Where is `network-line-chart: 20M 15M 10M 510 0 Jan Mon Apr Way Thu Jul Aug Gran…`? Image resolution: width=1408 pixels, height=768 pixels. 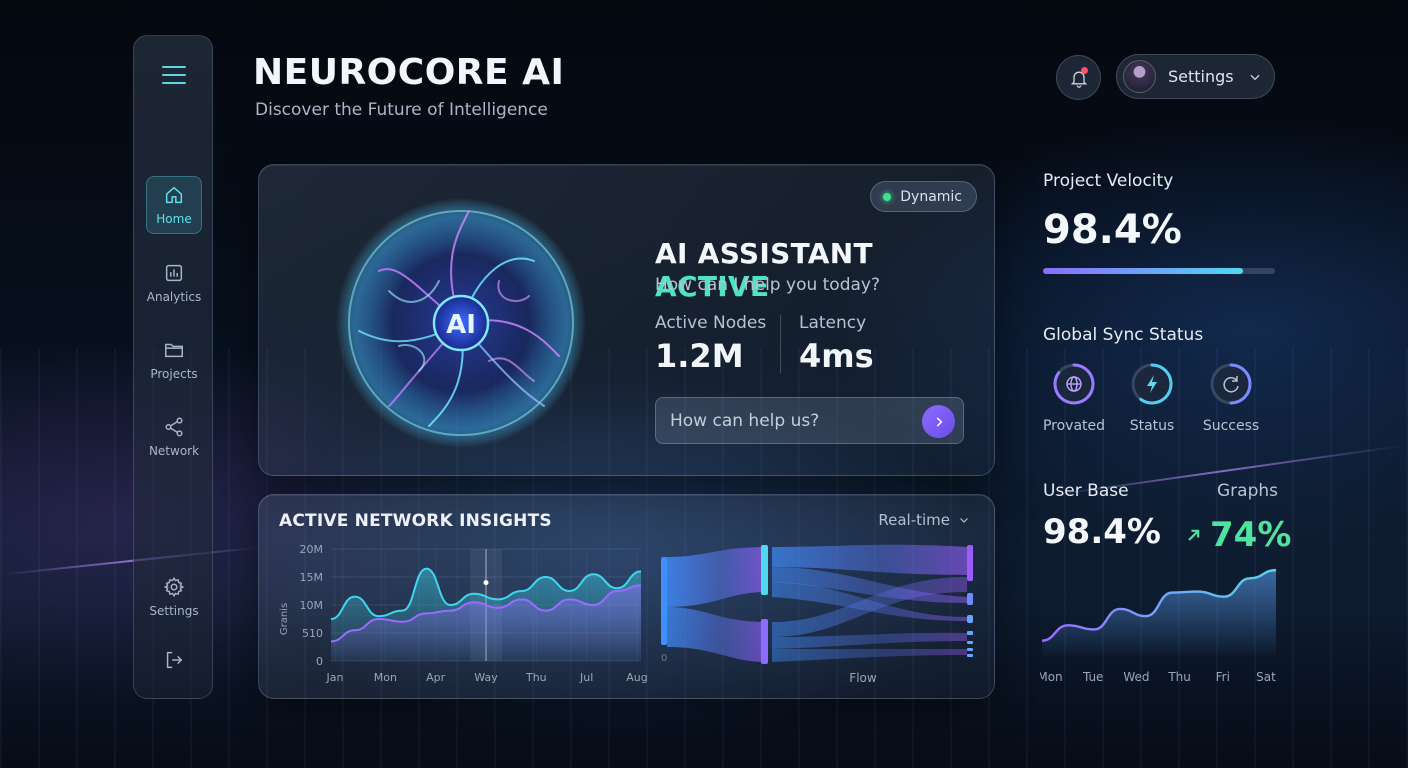
network-line-chart: 20M 15M 10M 510 0 Jan Mon Apr Way Thu Jul Aug Gran… is located at coordinates (463, 613).